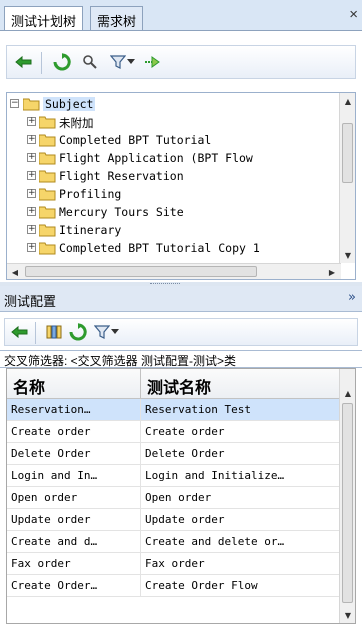  Describe the element at coordinates (181, 359) in the screenshot. I see `cross-filter-text: 交叉筛选器: <交叉筛选器 测试配置-测试>类` at that location.